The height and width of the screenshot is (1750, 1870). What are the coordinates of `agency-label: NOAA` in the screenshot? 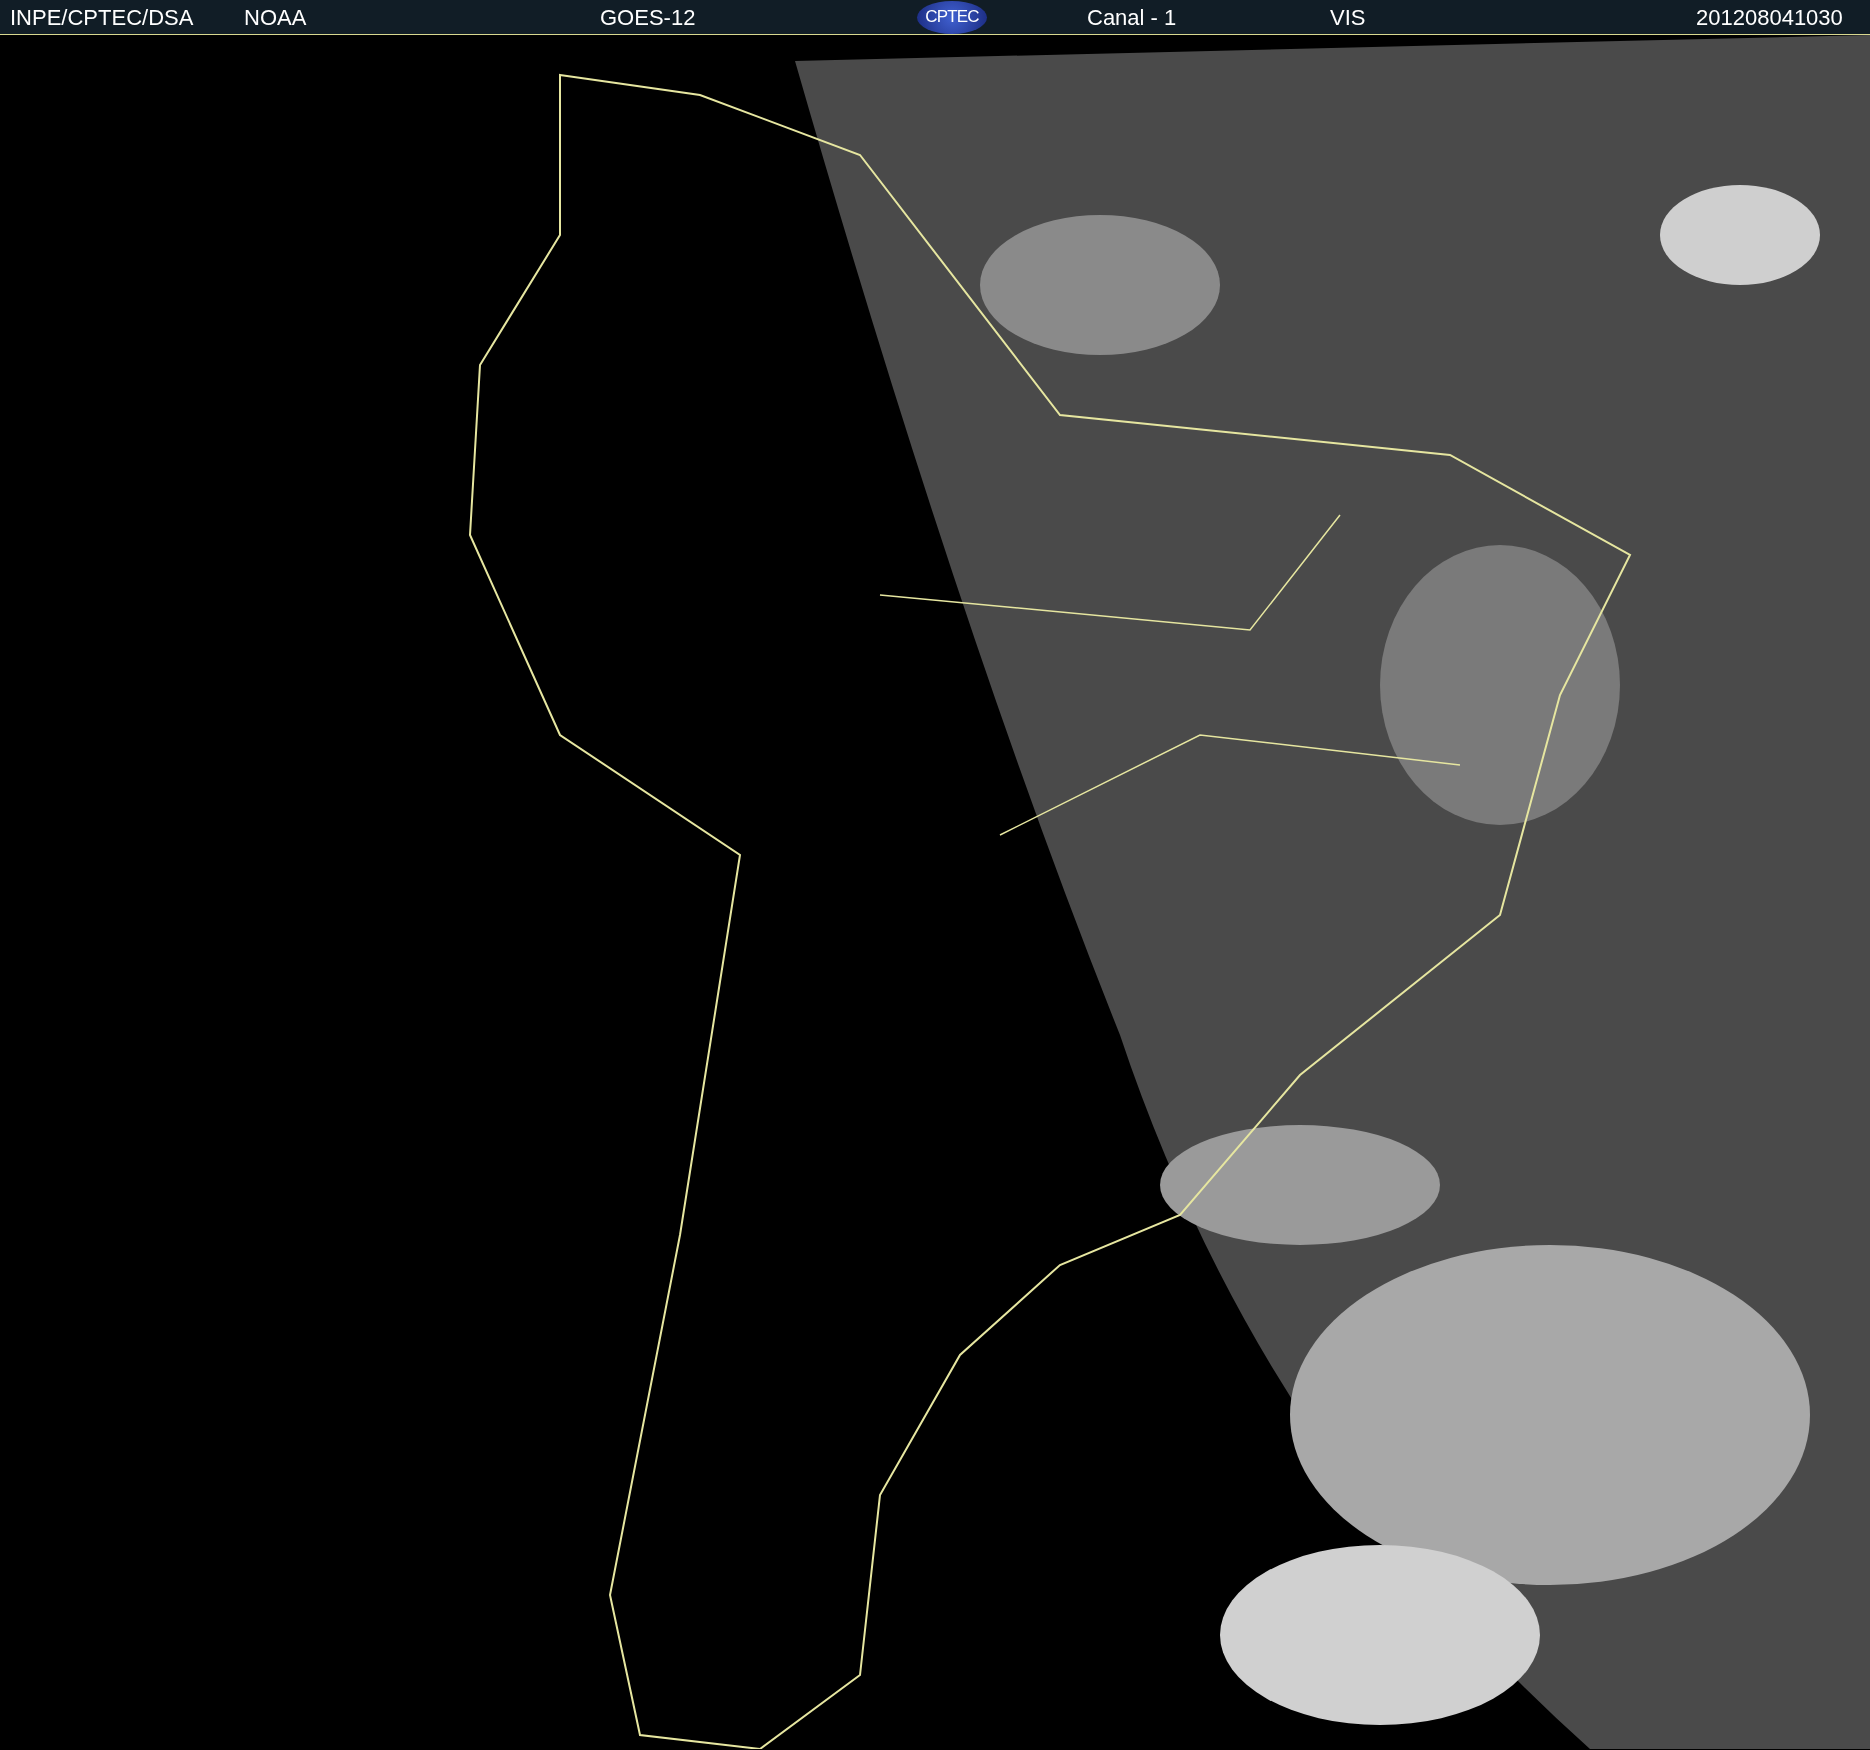 It's located at (276, 17).